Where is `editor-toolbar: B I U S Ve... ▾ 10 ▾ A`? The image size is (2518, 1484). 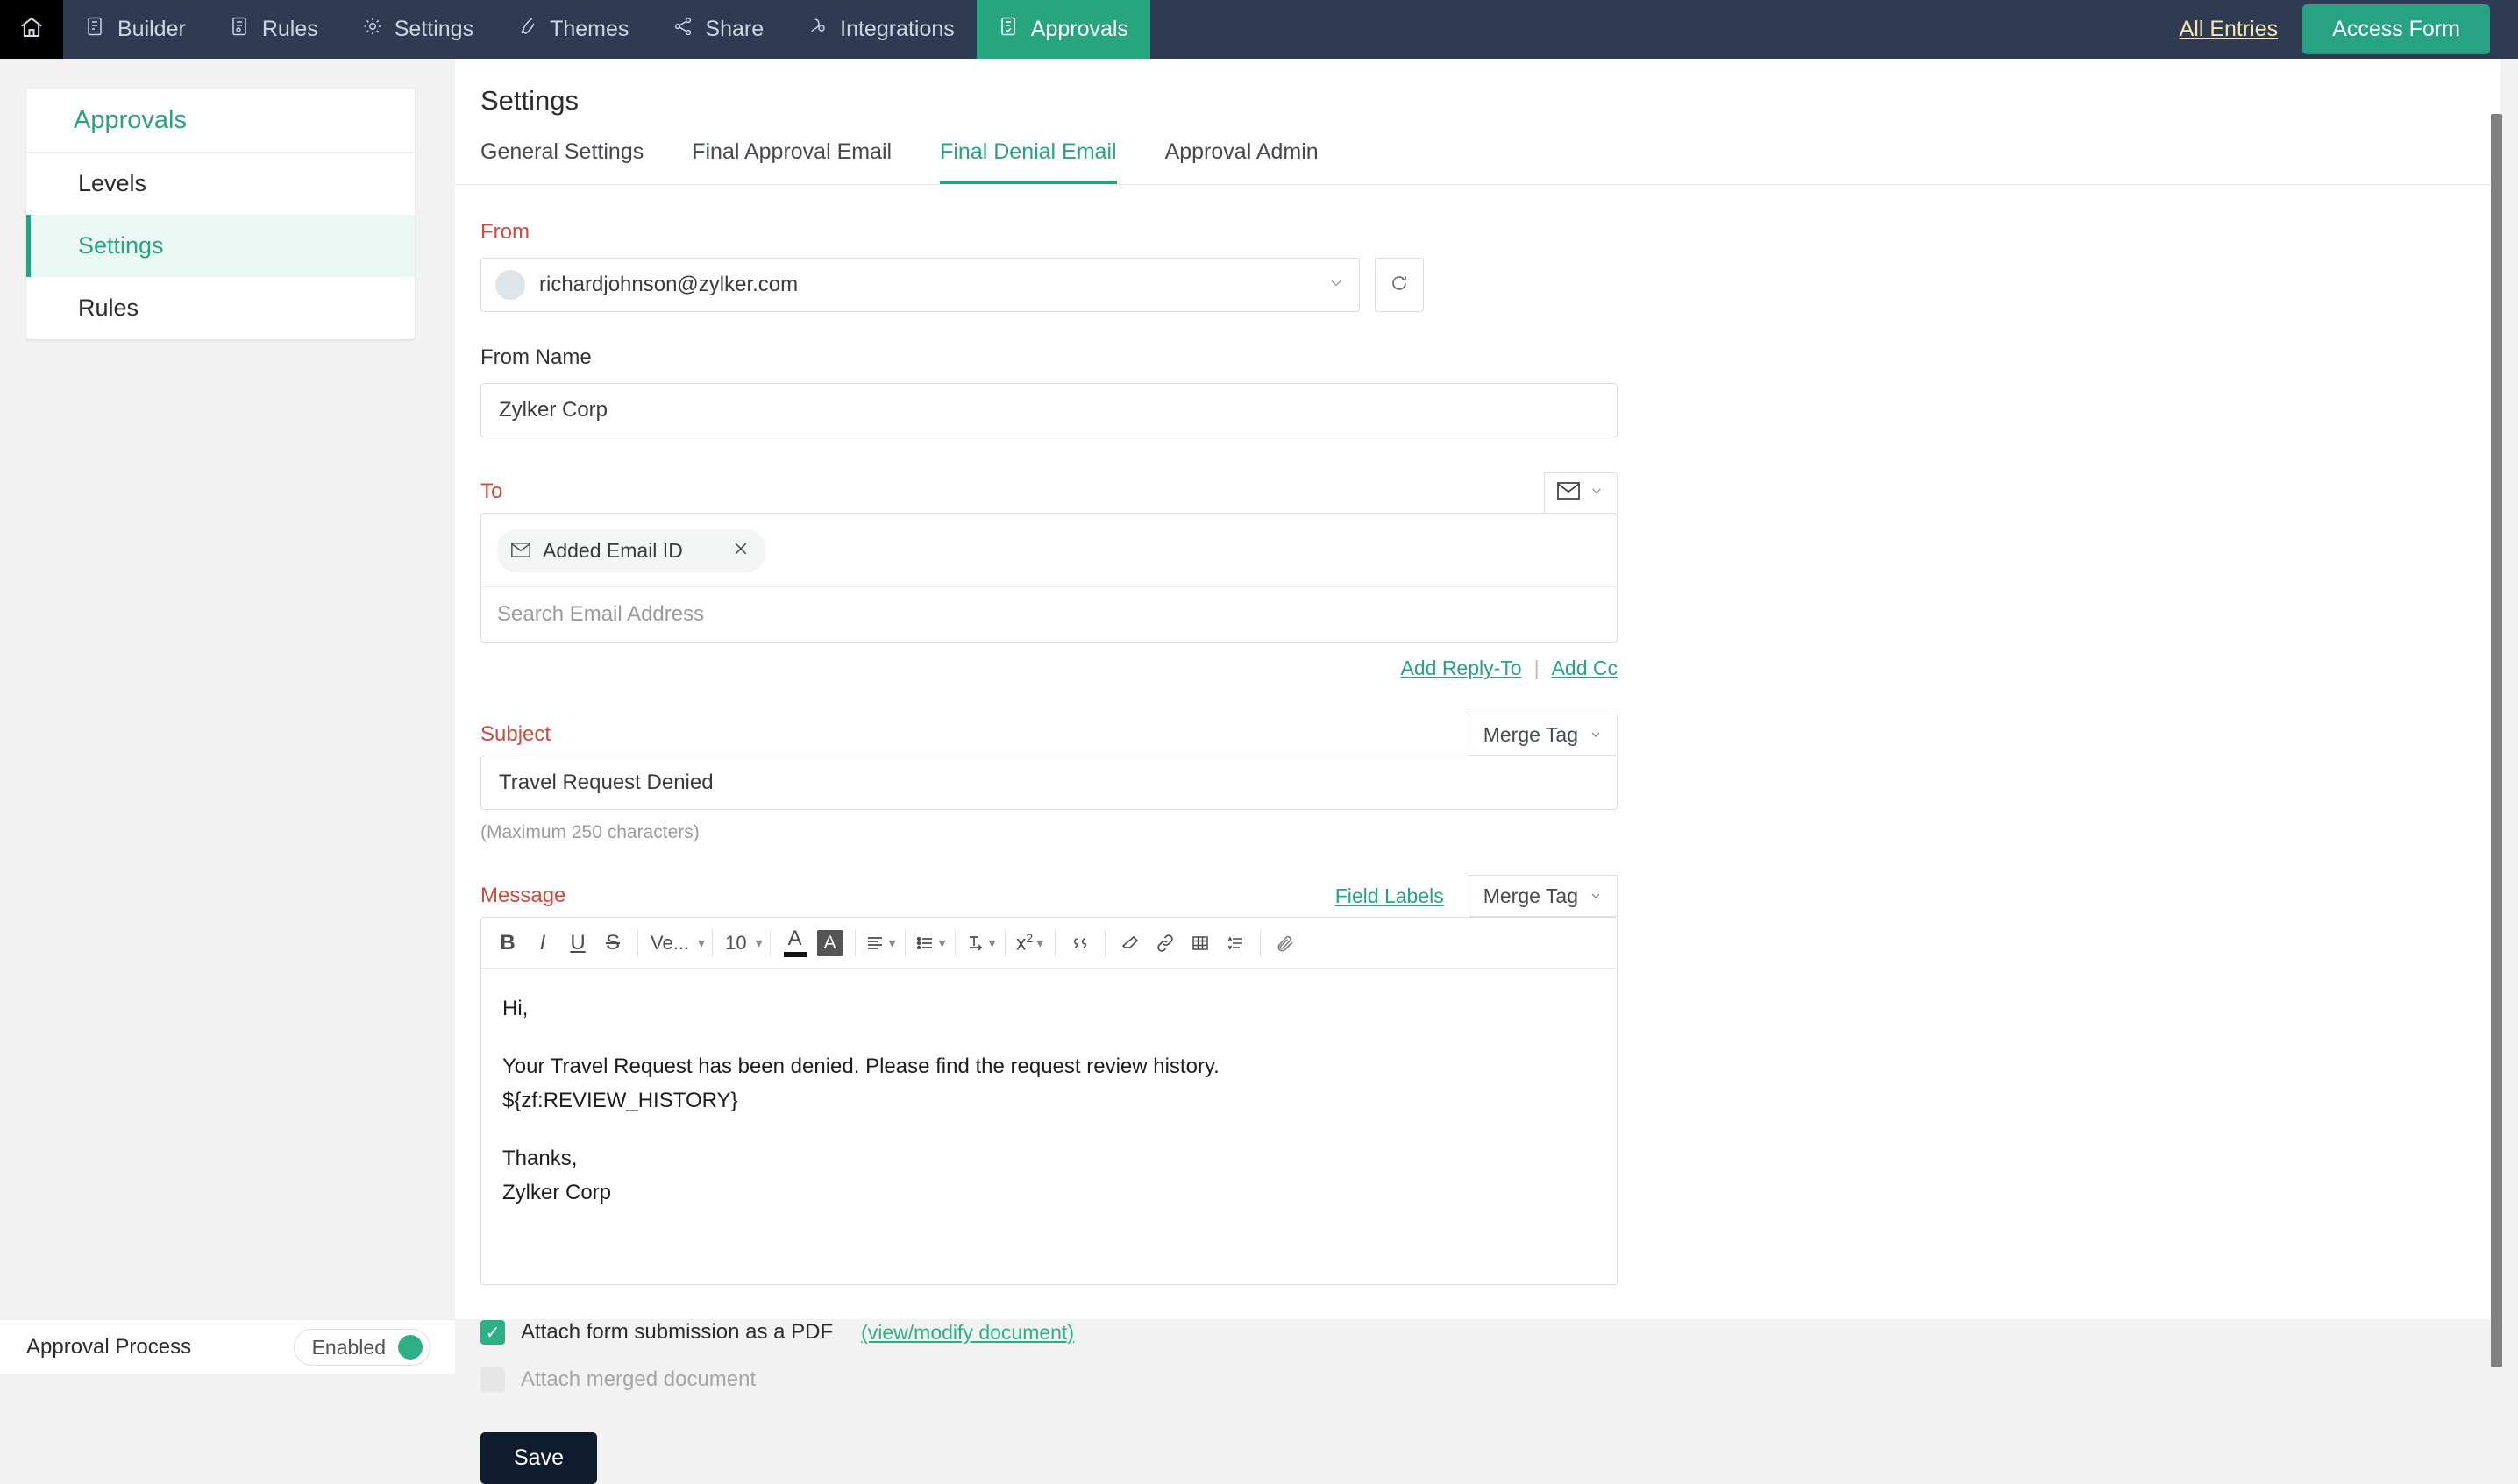 editor-toolbar: B I U S Ve... ▾ 10 ▾ A is located at coordinates (1049, 943).